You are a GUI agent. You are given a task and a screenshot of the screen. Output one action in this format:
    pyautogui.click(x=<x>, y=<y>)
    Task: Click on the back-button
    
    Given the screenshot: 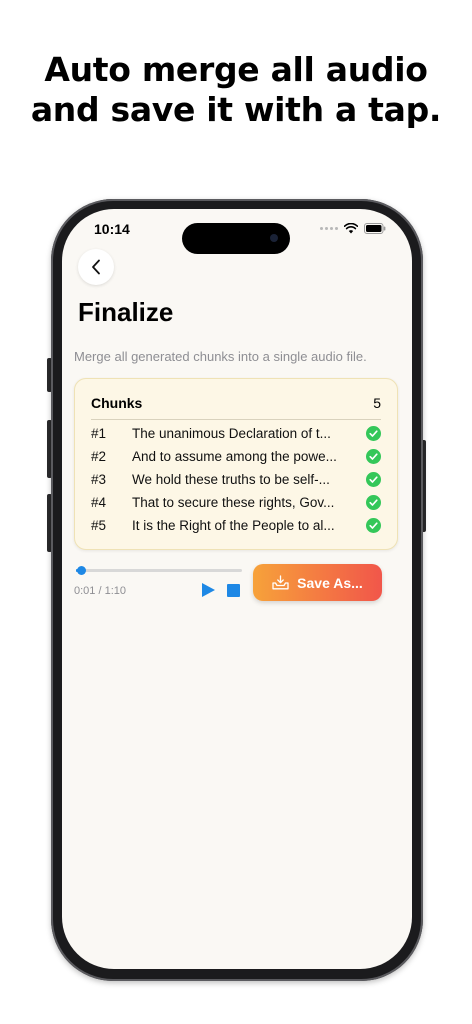 What is the action you would take?
    pyautogui.click(x=96, y=267)
    